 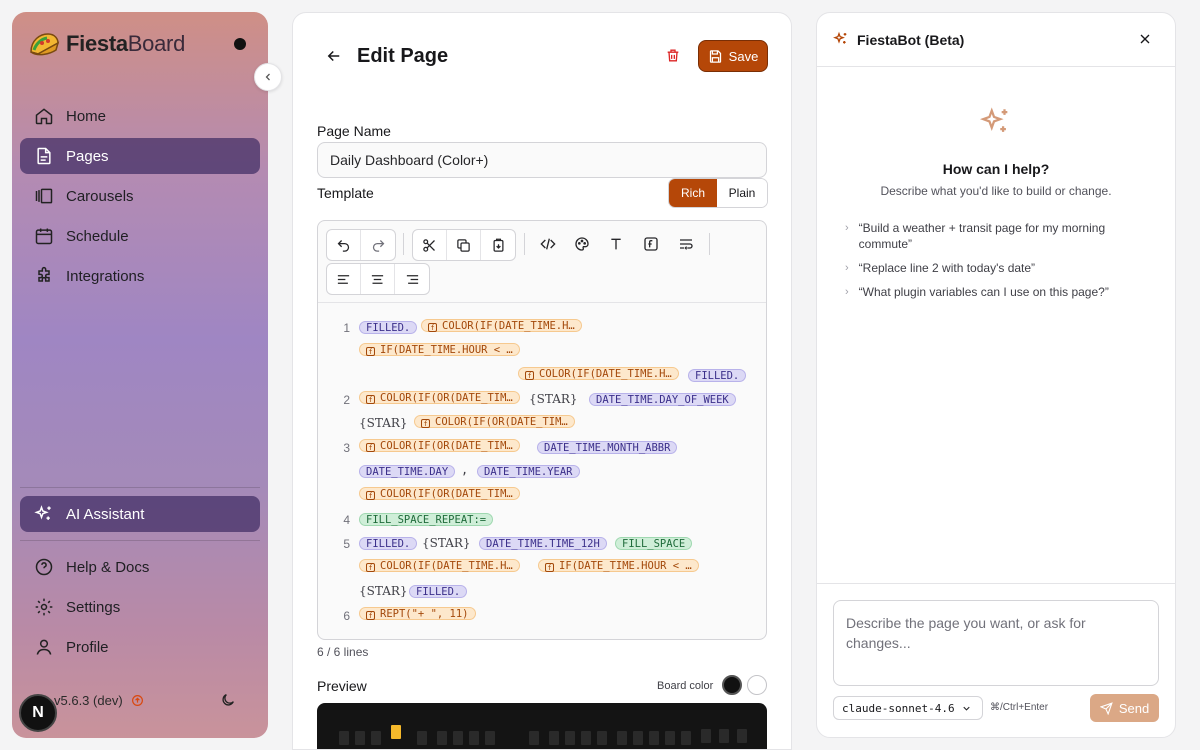 What do you see at coordinates (742, 193) in the screenshot?
I see `mode-plain-button: Plain` at bounding box center [742, 193].